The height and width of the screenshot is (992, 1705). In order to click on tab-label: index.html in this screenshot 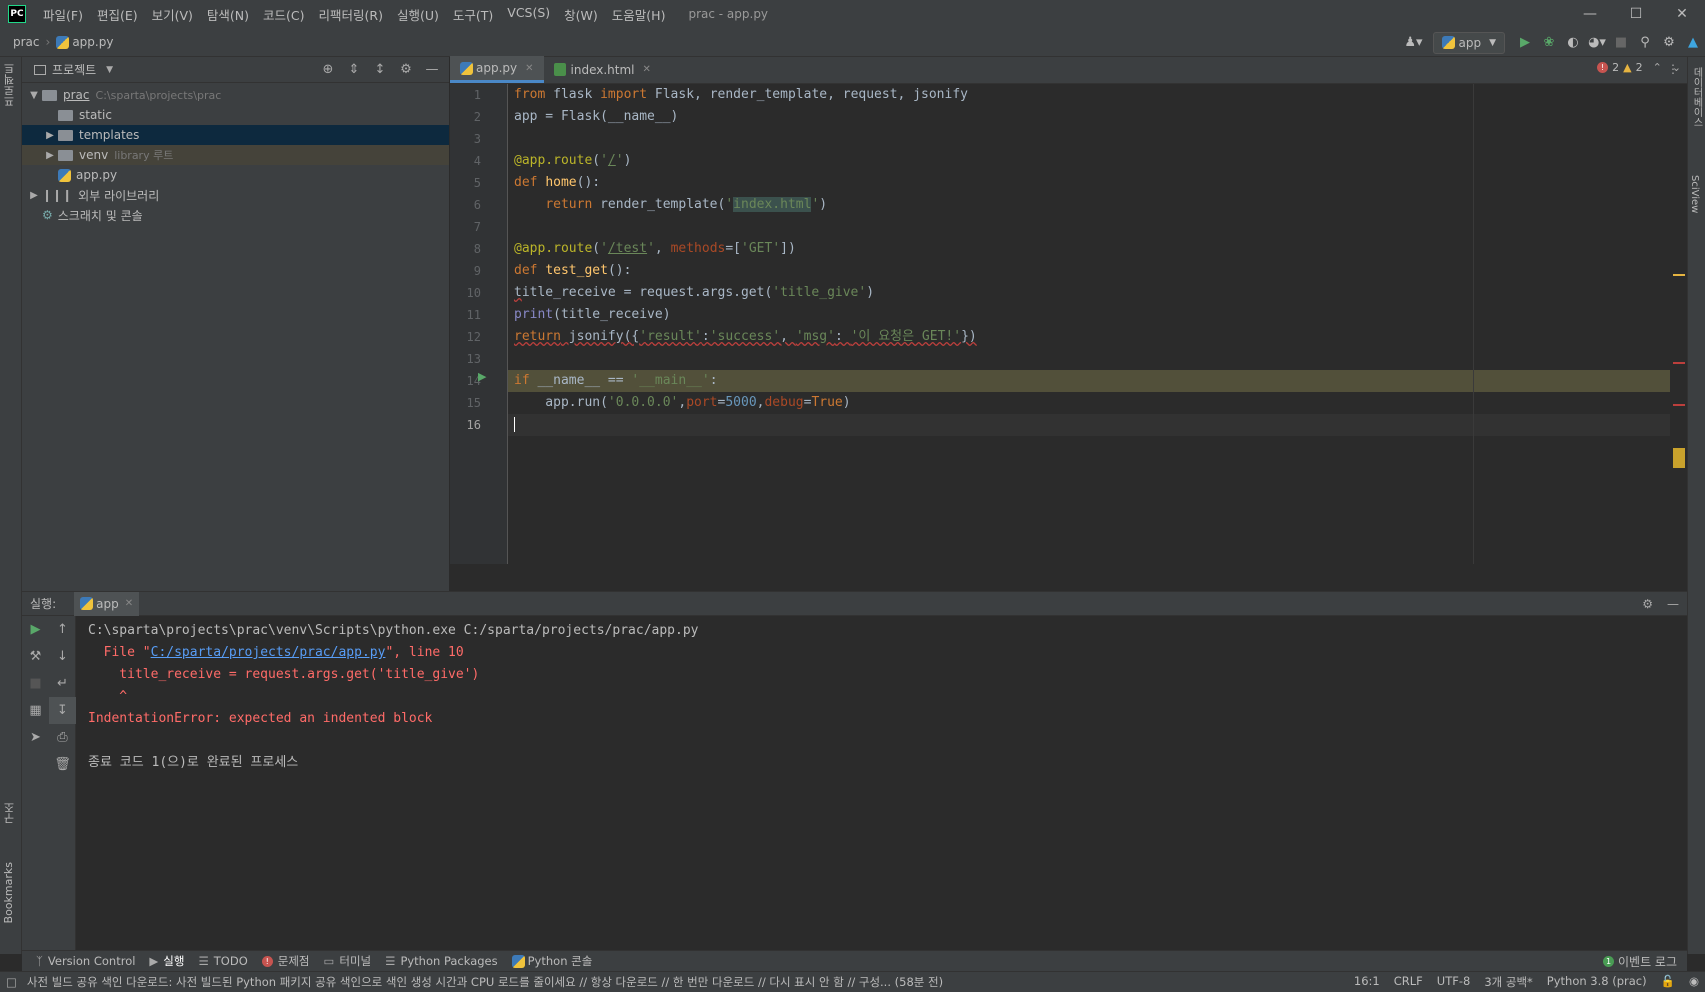, I will do `click(602, 69)`.